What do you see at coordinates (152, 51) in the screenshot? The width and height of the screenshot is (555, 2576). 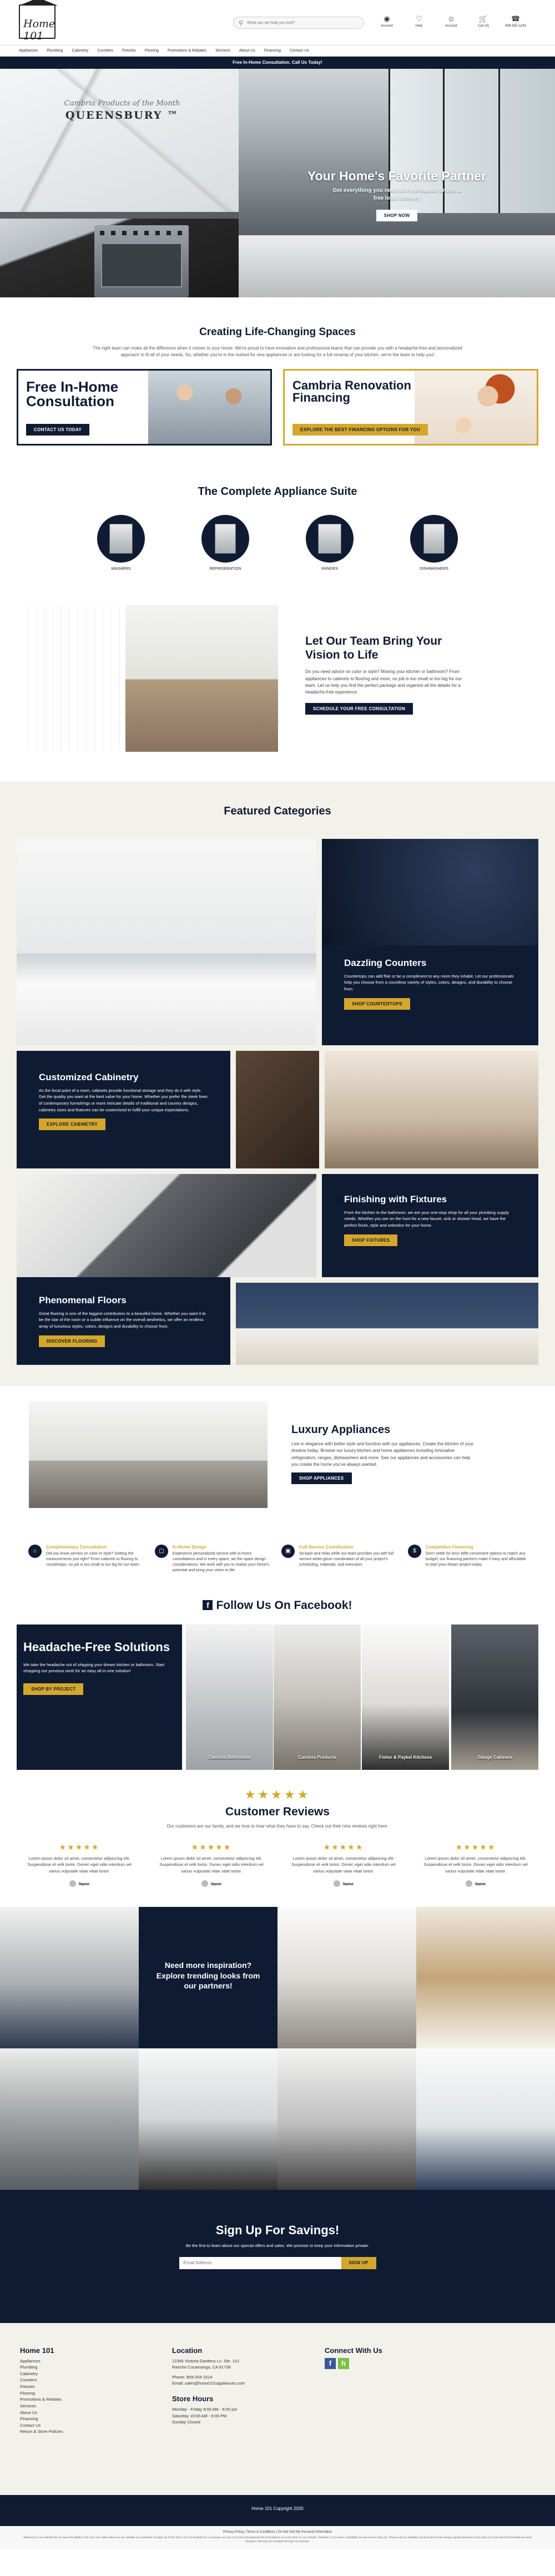 I see `nav-flooring: Flooring` at bounding box center [152, 51].